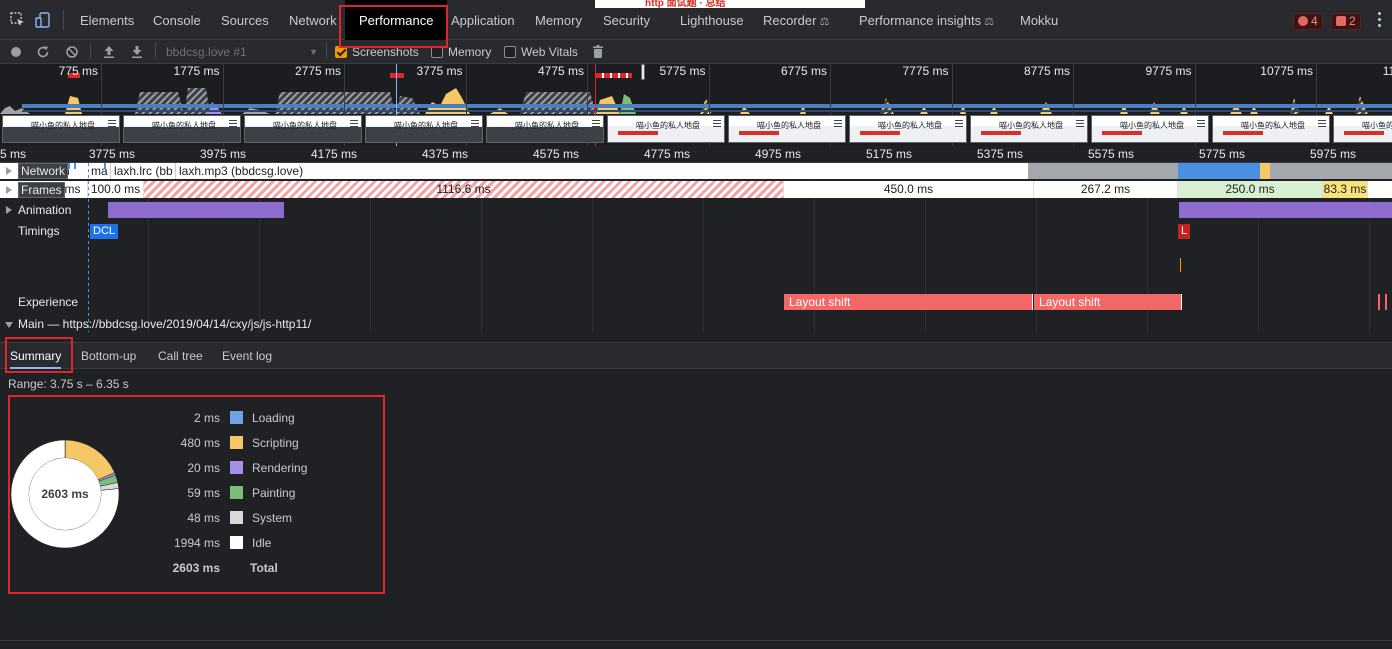  What do you see at coordinates (1341, 21) in the screenshot?
I see `issue-icon` at bounding box center [1341, 21].